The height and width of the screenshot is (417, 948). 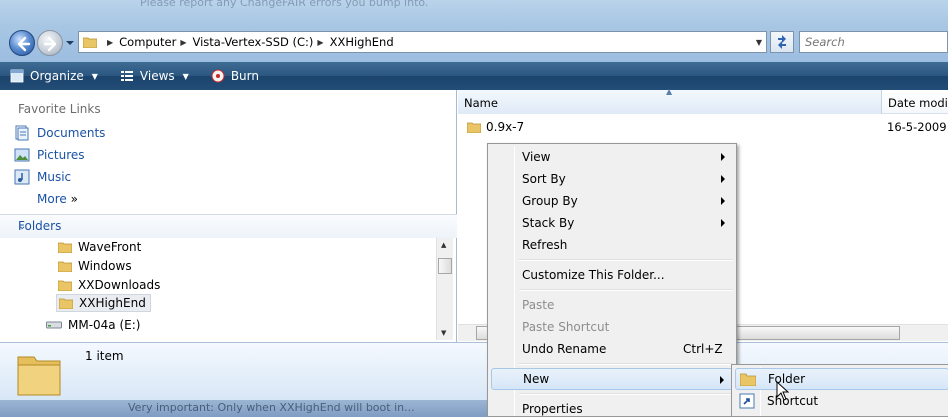 I want to click on back-button, so click(x=22, y=43).